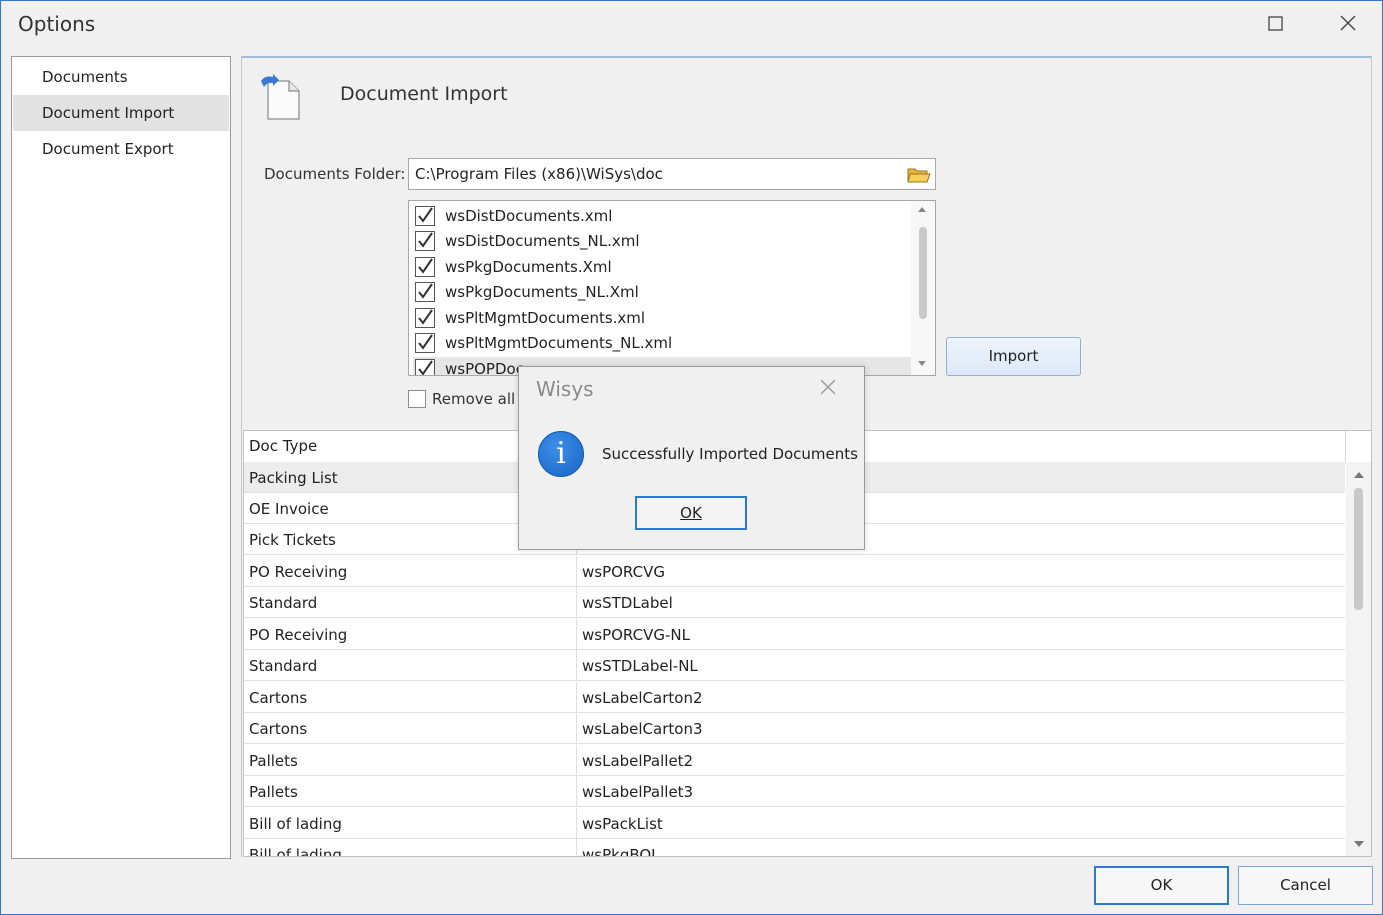 The height and width of the screenshot is (915, 1383). What do you see at coordinates (621, 851) in the screenshot?
I see `cell-doc-name: wsPkgBOL` at bounding box center [621, 851].